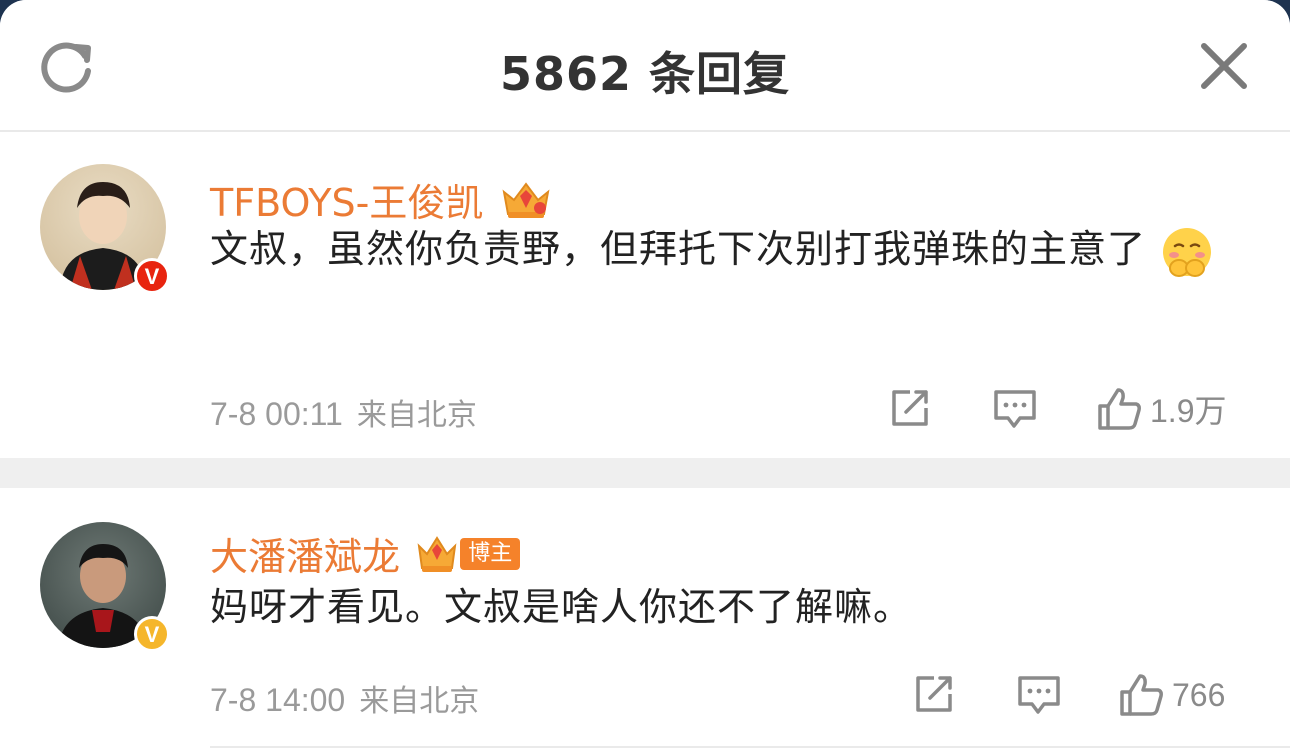 The width and height of the screenshot is (1290, 750). I want to click on comment-text-content: 妈呀才看见。文叔是啥人你还不了解嘛。, so click(561, 607).